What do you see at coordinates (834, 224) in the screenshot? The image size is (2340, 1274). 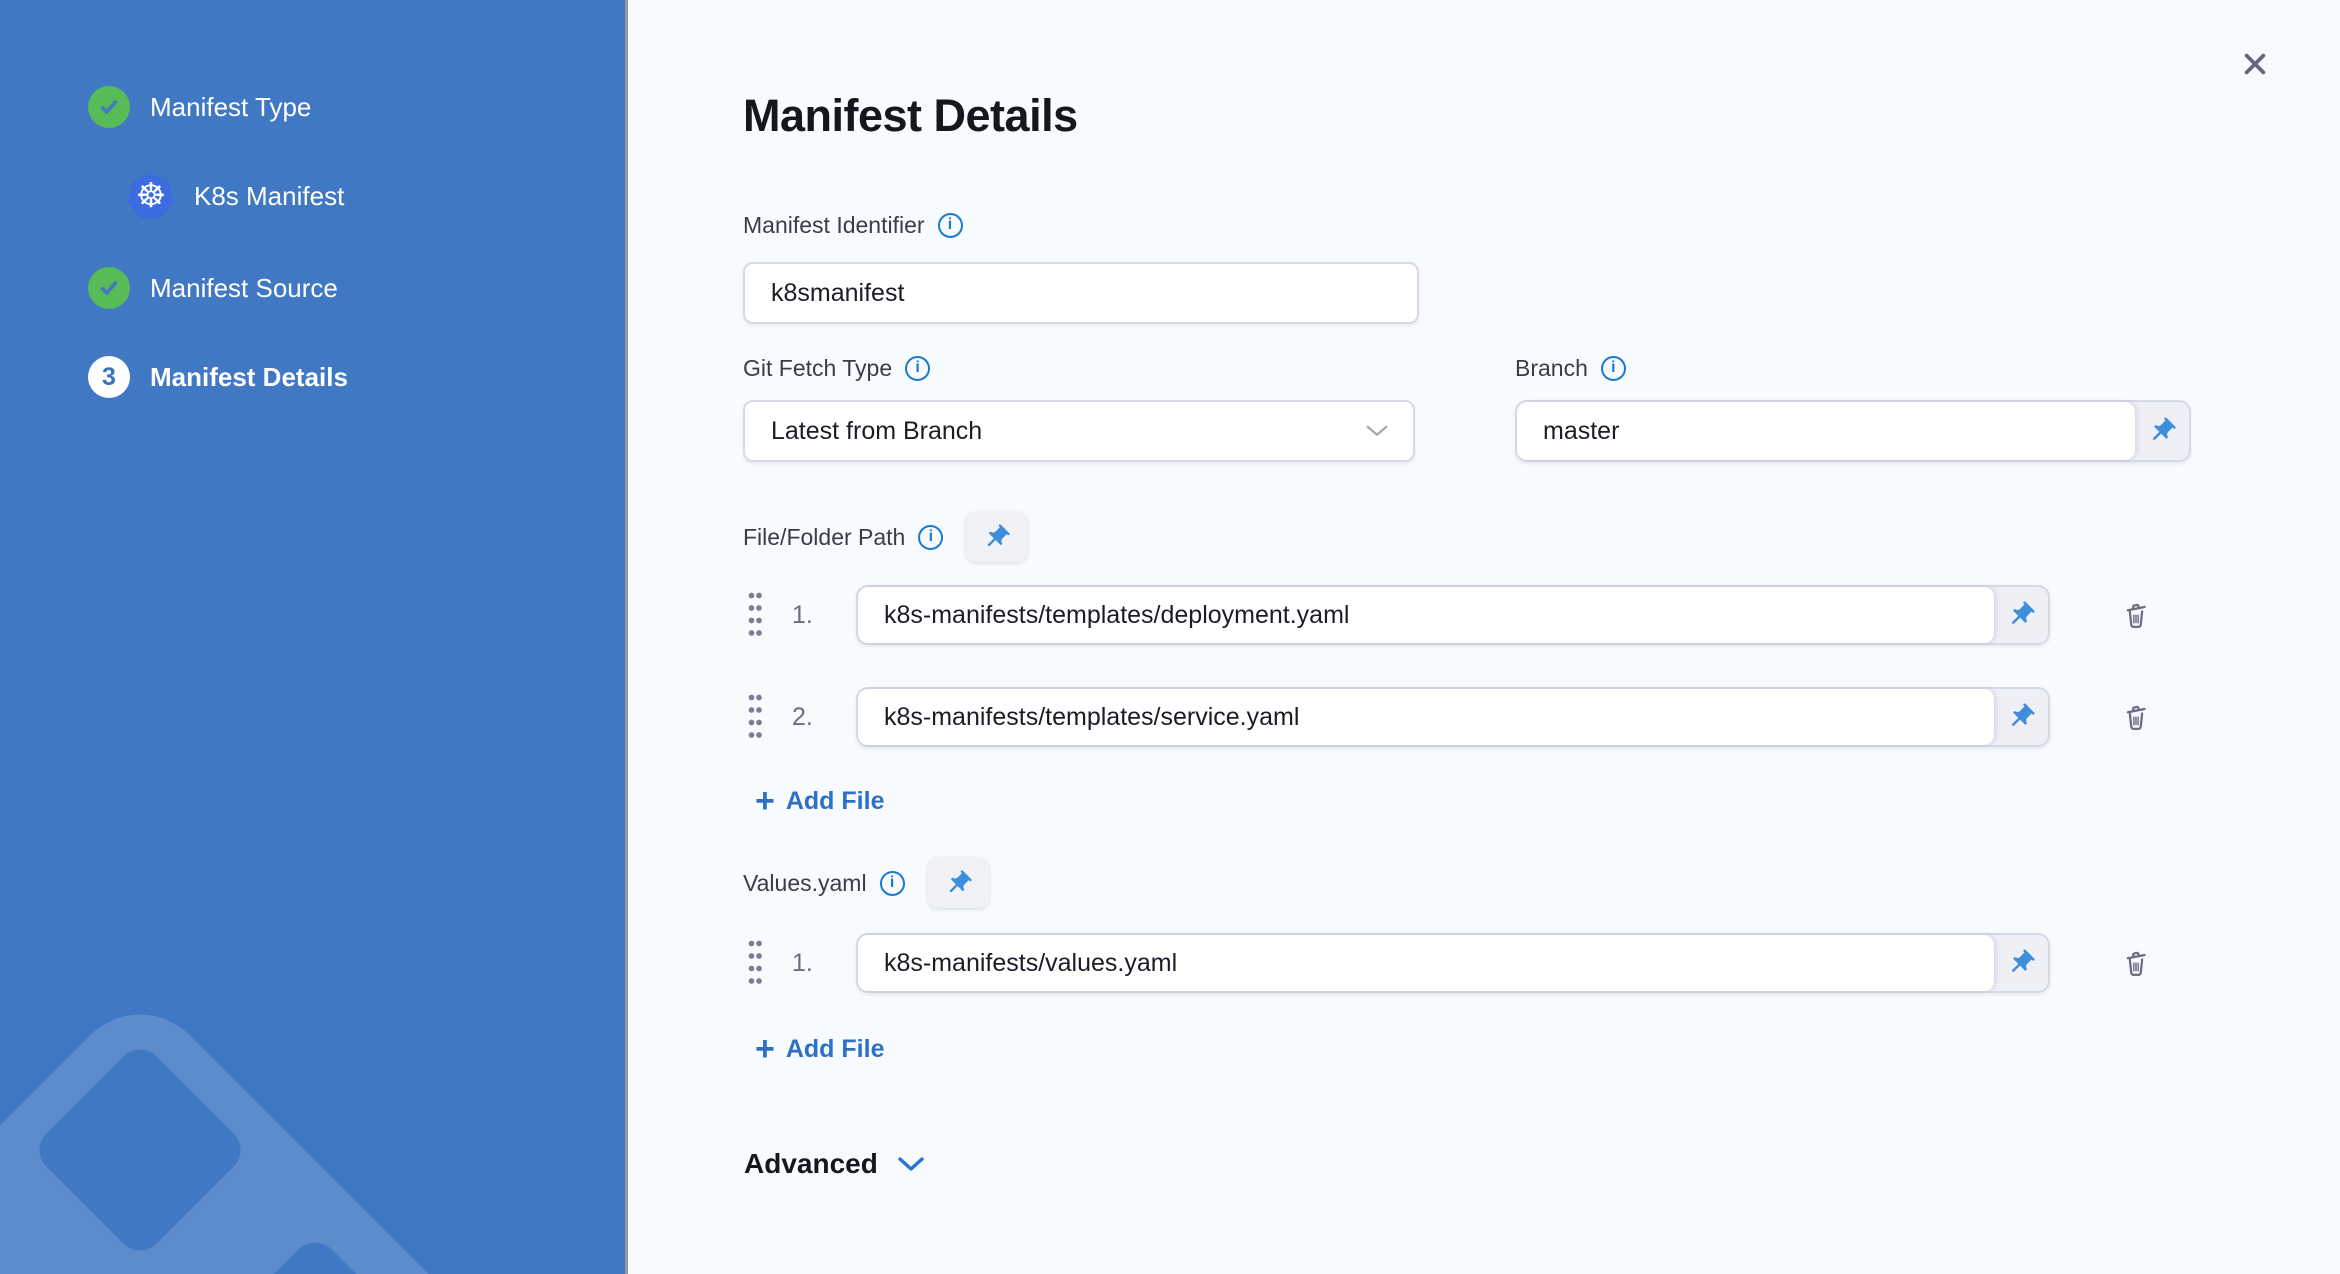 I see `manifest-identifier-label: Manifest Identifier` at bounding box center [834, 224].